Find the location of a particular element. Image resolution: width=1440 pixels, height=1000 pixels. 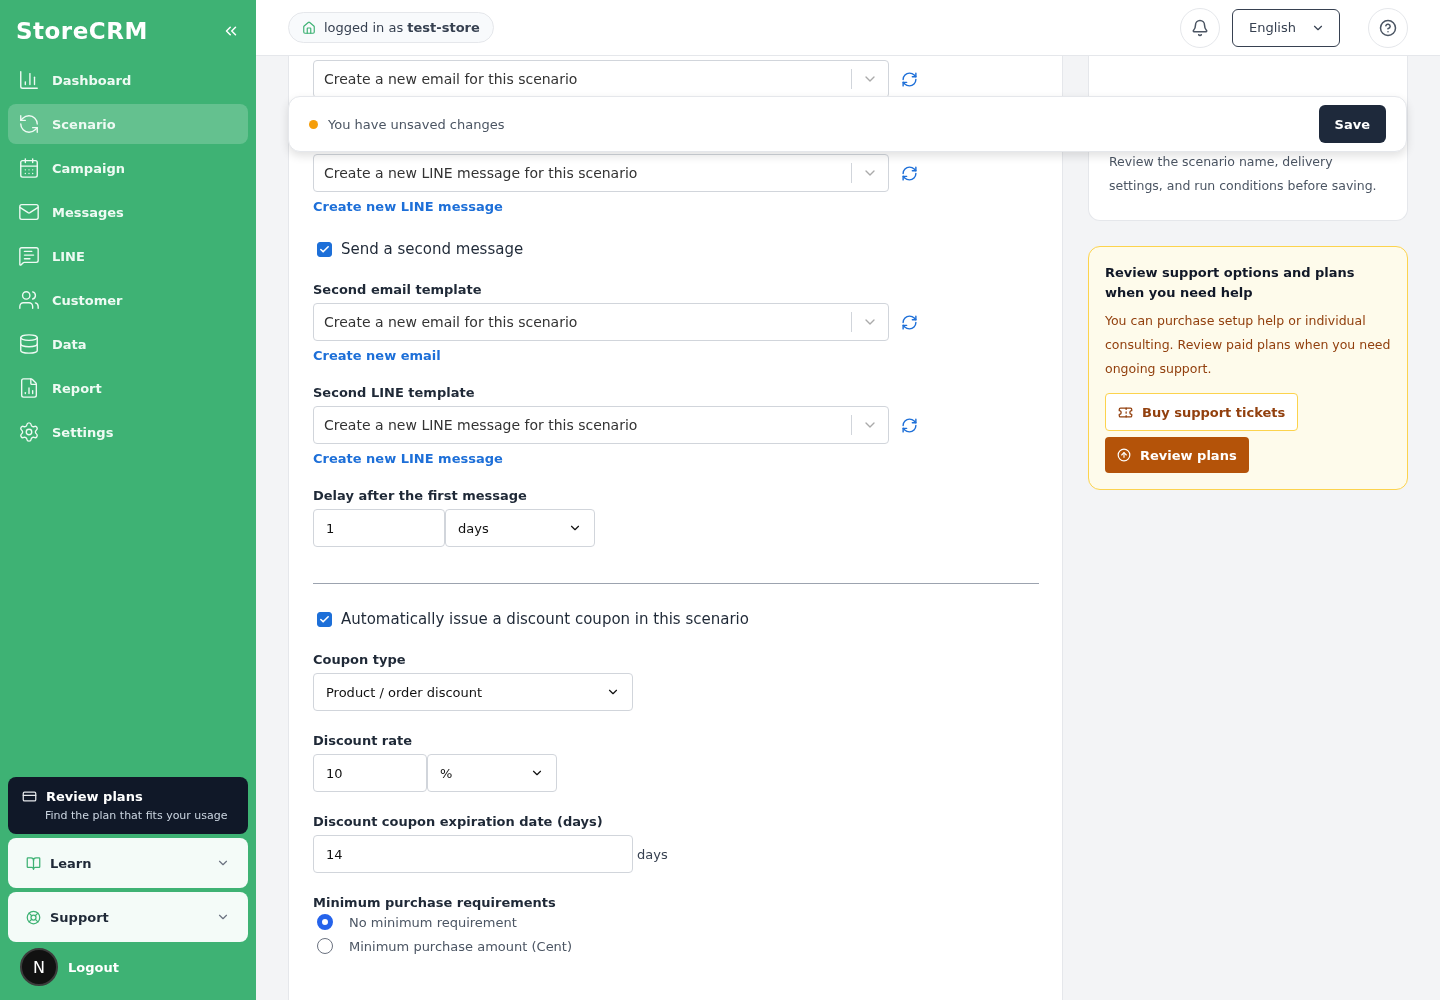

ticket-icon is located at coordinates (1125, 412).